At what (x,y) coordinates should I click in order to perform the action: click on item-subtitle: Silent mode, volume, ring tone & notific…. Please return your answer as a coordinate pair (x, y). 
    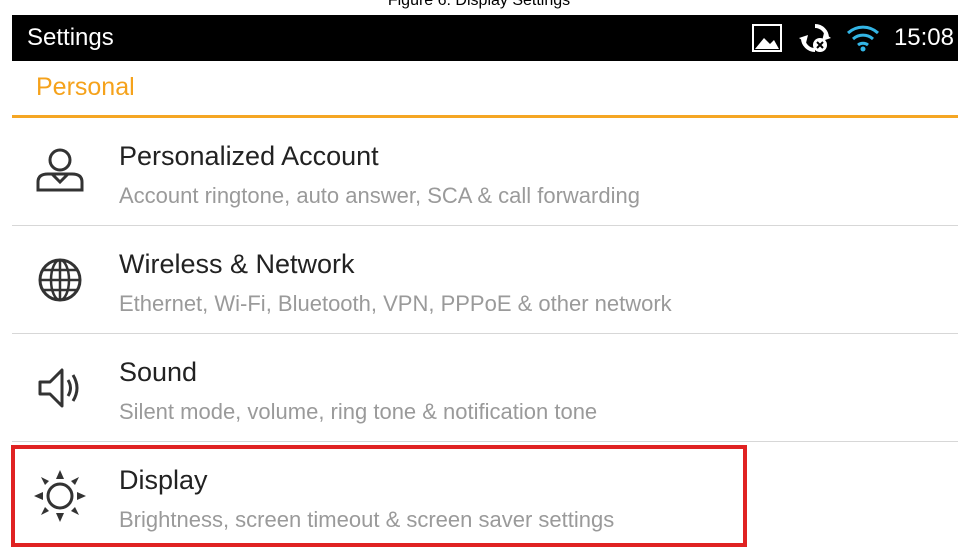
    Looking at the image, I should click on (358, 411).